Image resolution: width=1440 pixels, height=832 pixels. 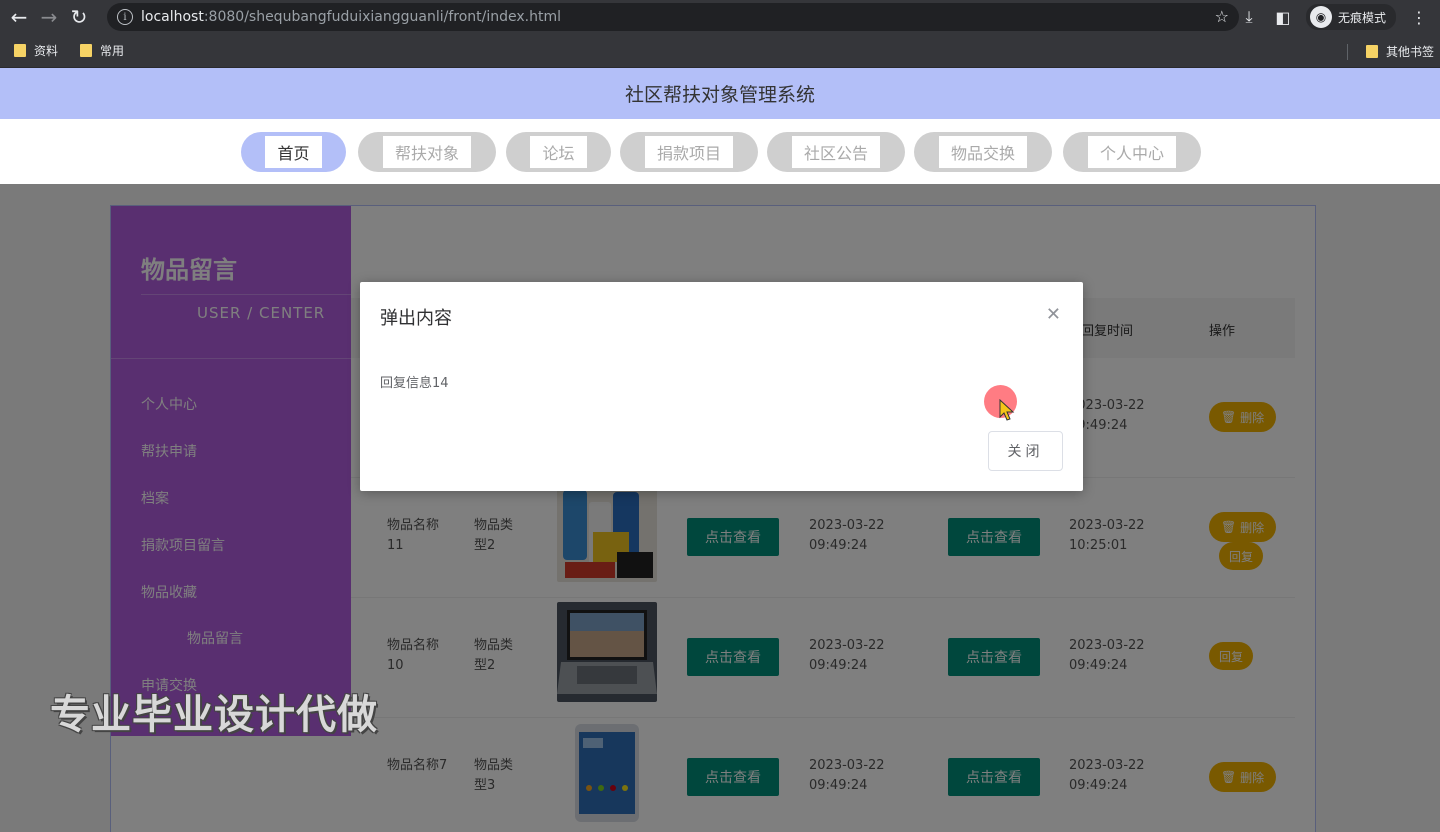 What do you see at coordinates (1249, 17) in the screenshot?
I see `download-icon: ⤓` at bounding box center [1249, 17].